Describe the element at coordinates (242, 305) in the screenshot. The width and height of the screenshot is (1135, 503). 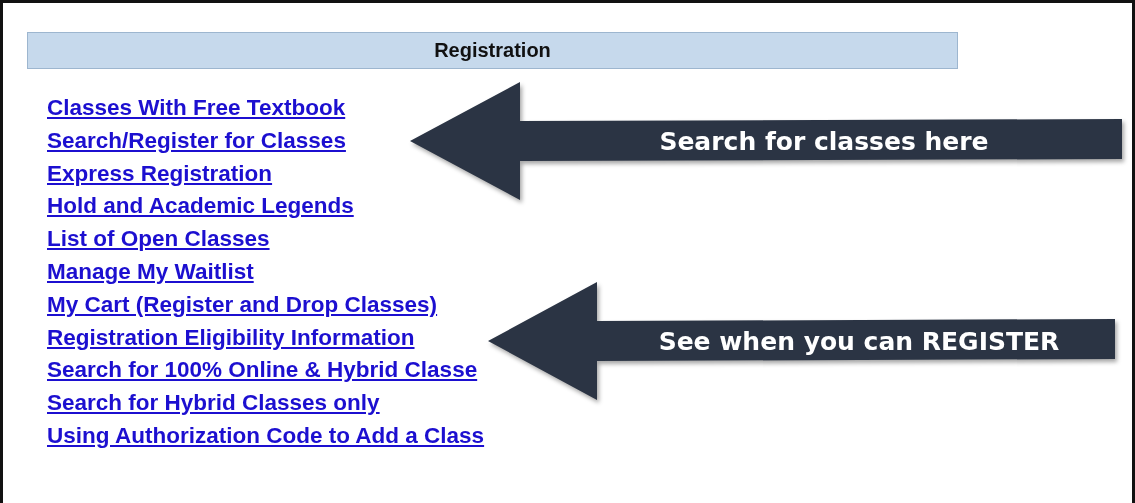
I see `registration-link: My Cart (Register and Drop Classes)` at that location.